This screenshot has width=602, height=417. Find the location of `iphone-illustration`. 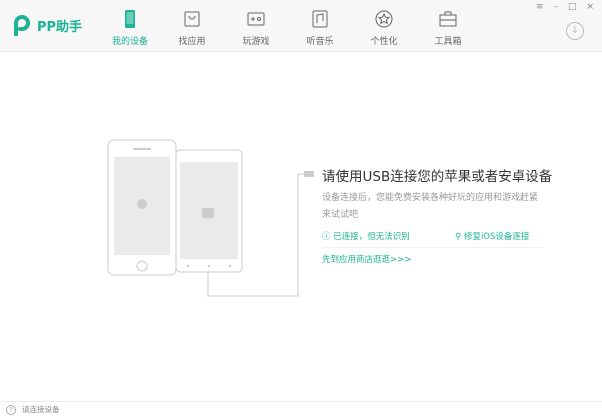

iphone-illustration is located at coordinates (142, 207).